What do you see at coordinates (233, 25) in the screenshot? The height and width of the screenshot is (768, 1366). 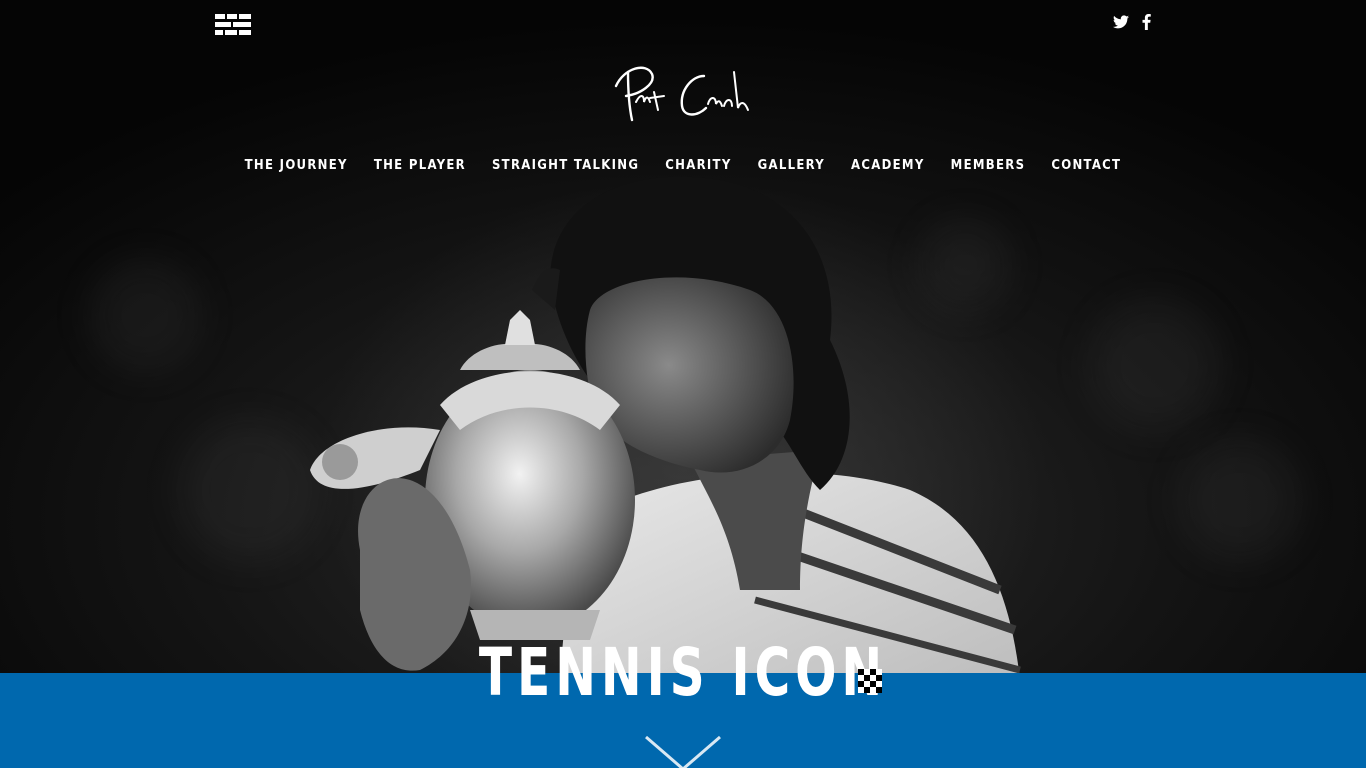 I see `grid-menu-icon` at bounding box center [233, 25].